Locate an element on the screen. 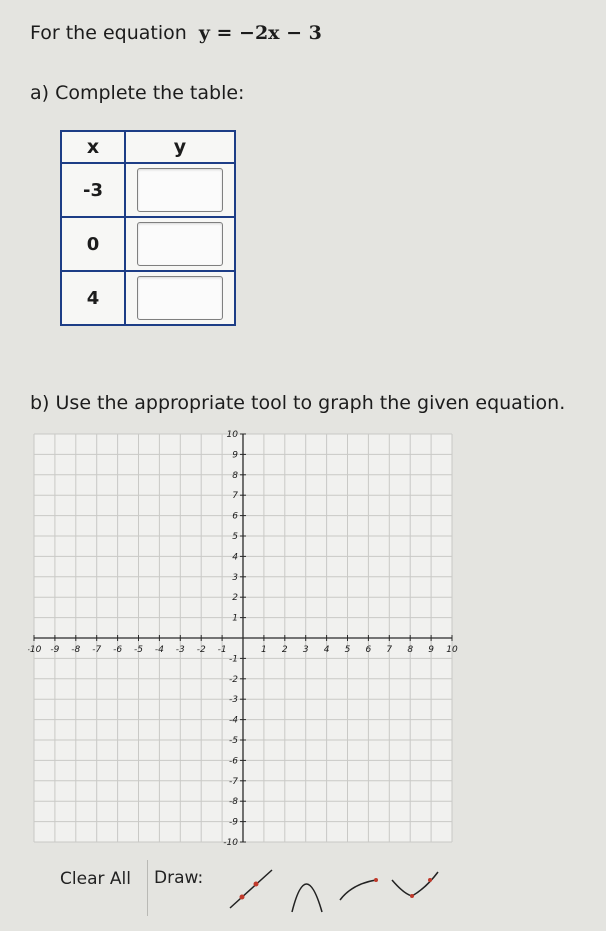 The height and width of the screenshot is (931, 606). table-row: 0 is located at coordinates (148, 244).